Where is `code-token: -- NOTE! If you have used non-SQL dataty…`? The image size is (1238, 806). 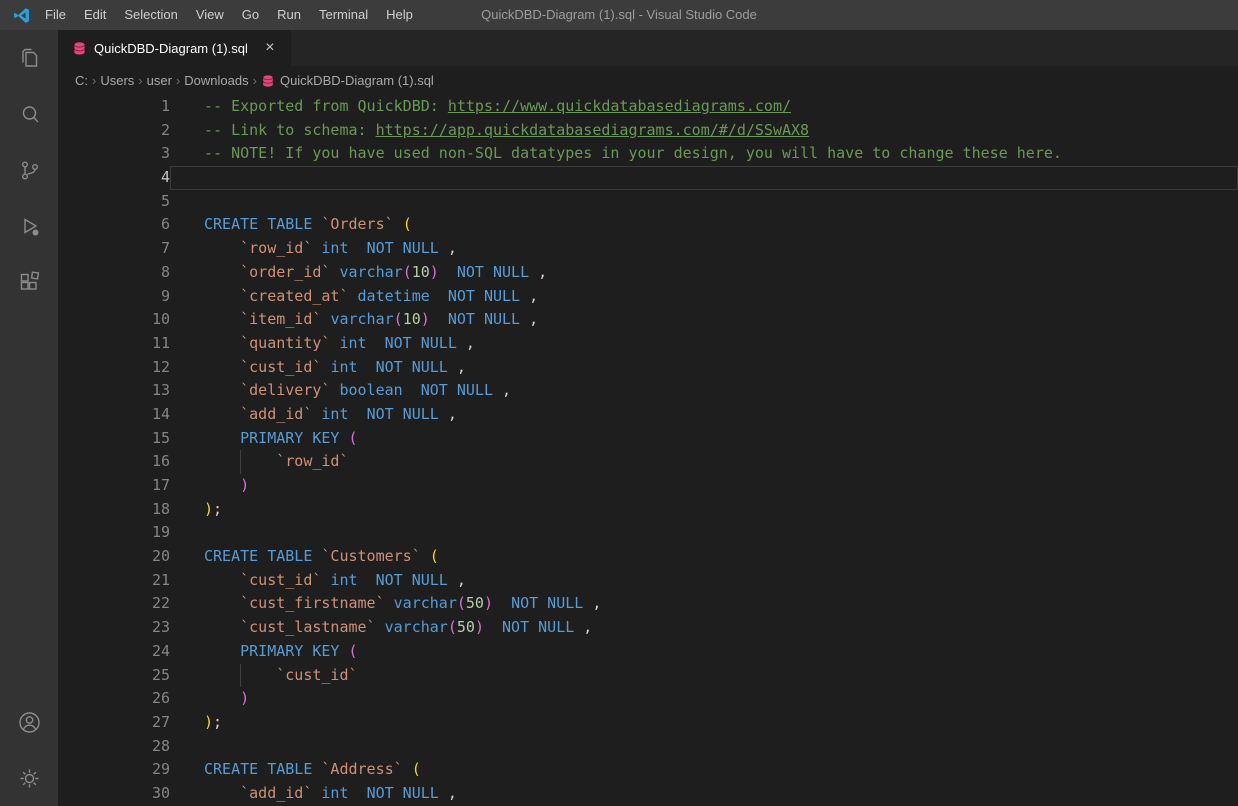
code-token: -- NOTE! If you have used non-SQL dataty… is located at coordinates (633, 153).